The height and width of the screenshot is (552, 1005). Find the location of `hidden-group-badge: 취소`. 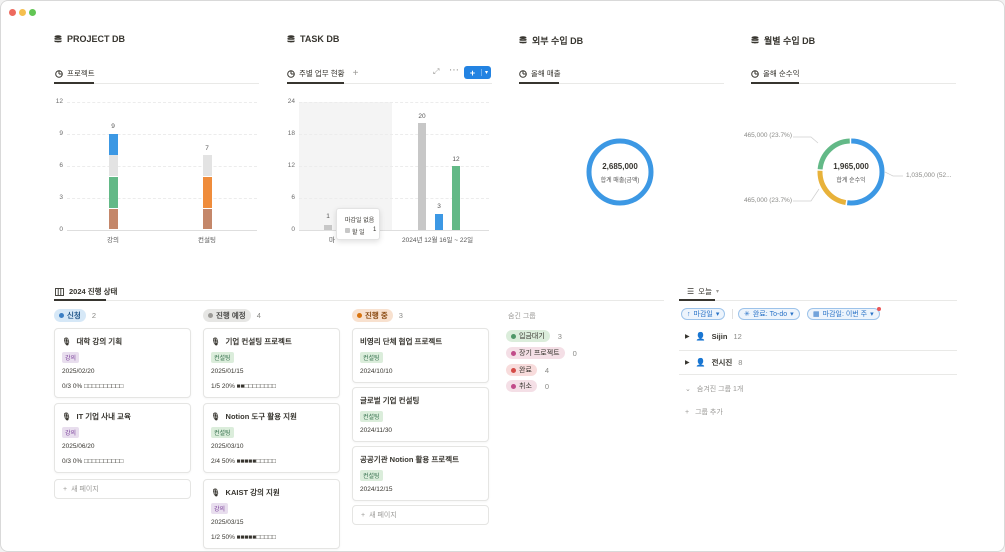

hidden-group-badge: 취소 is located at coordinates (521, 386).